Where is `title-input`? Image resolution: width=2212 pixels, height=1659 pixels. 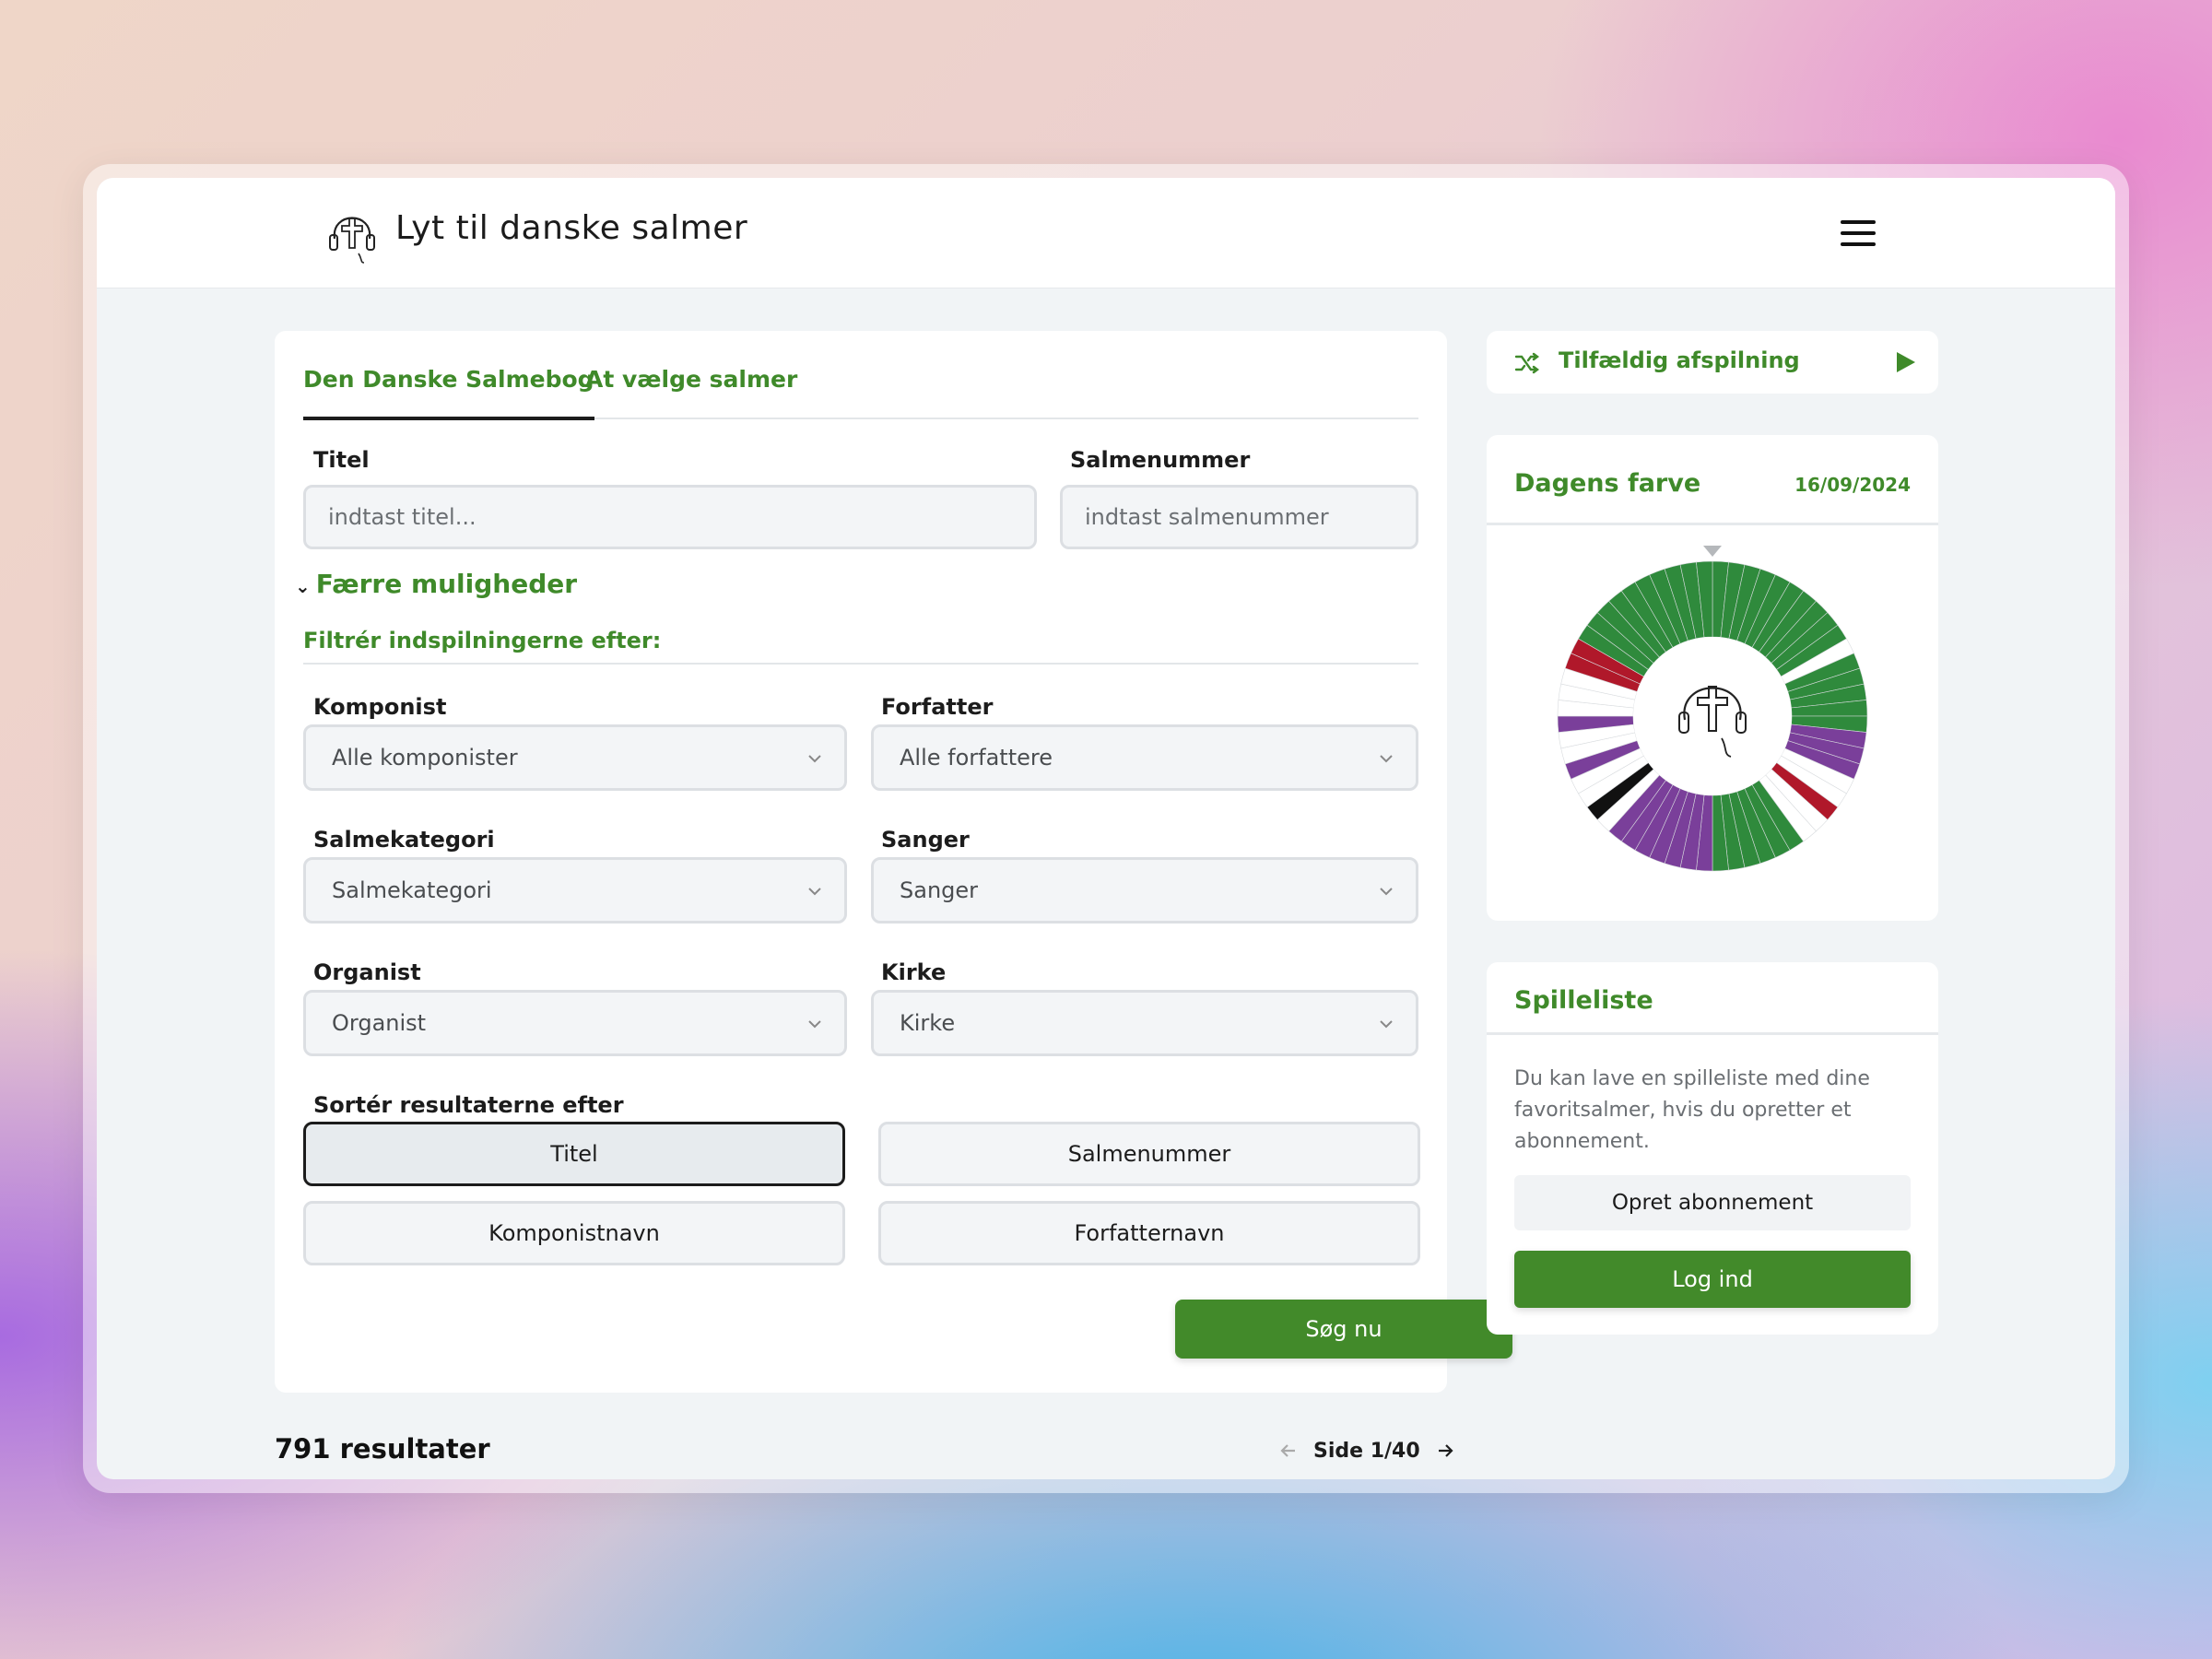 title-input is located at coordinates (670, 517).